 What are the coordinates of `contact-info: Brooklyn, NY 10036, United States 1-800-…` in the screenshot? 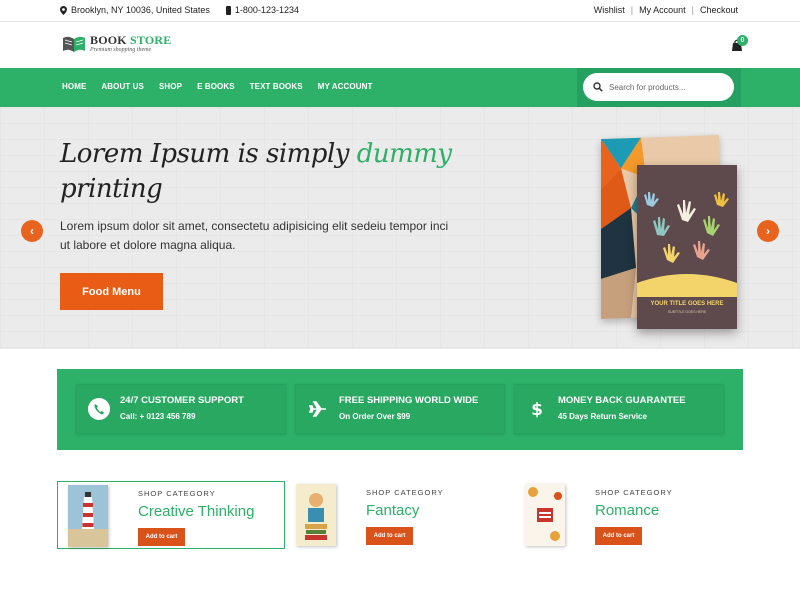 It's located at (179, 10).